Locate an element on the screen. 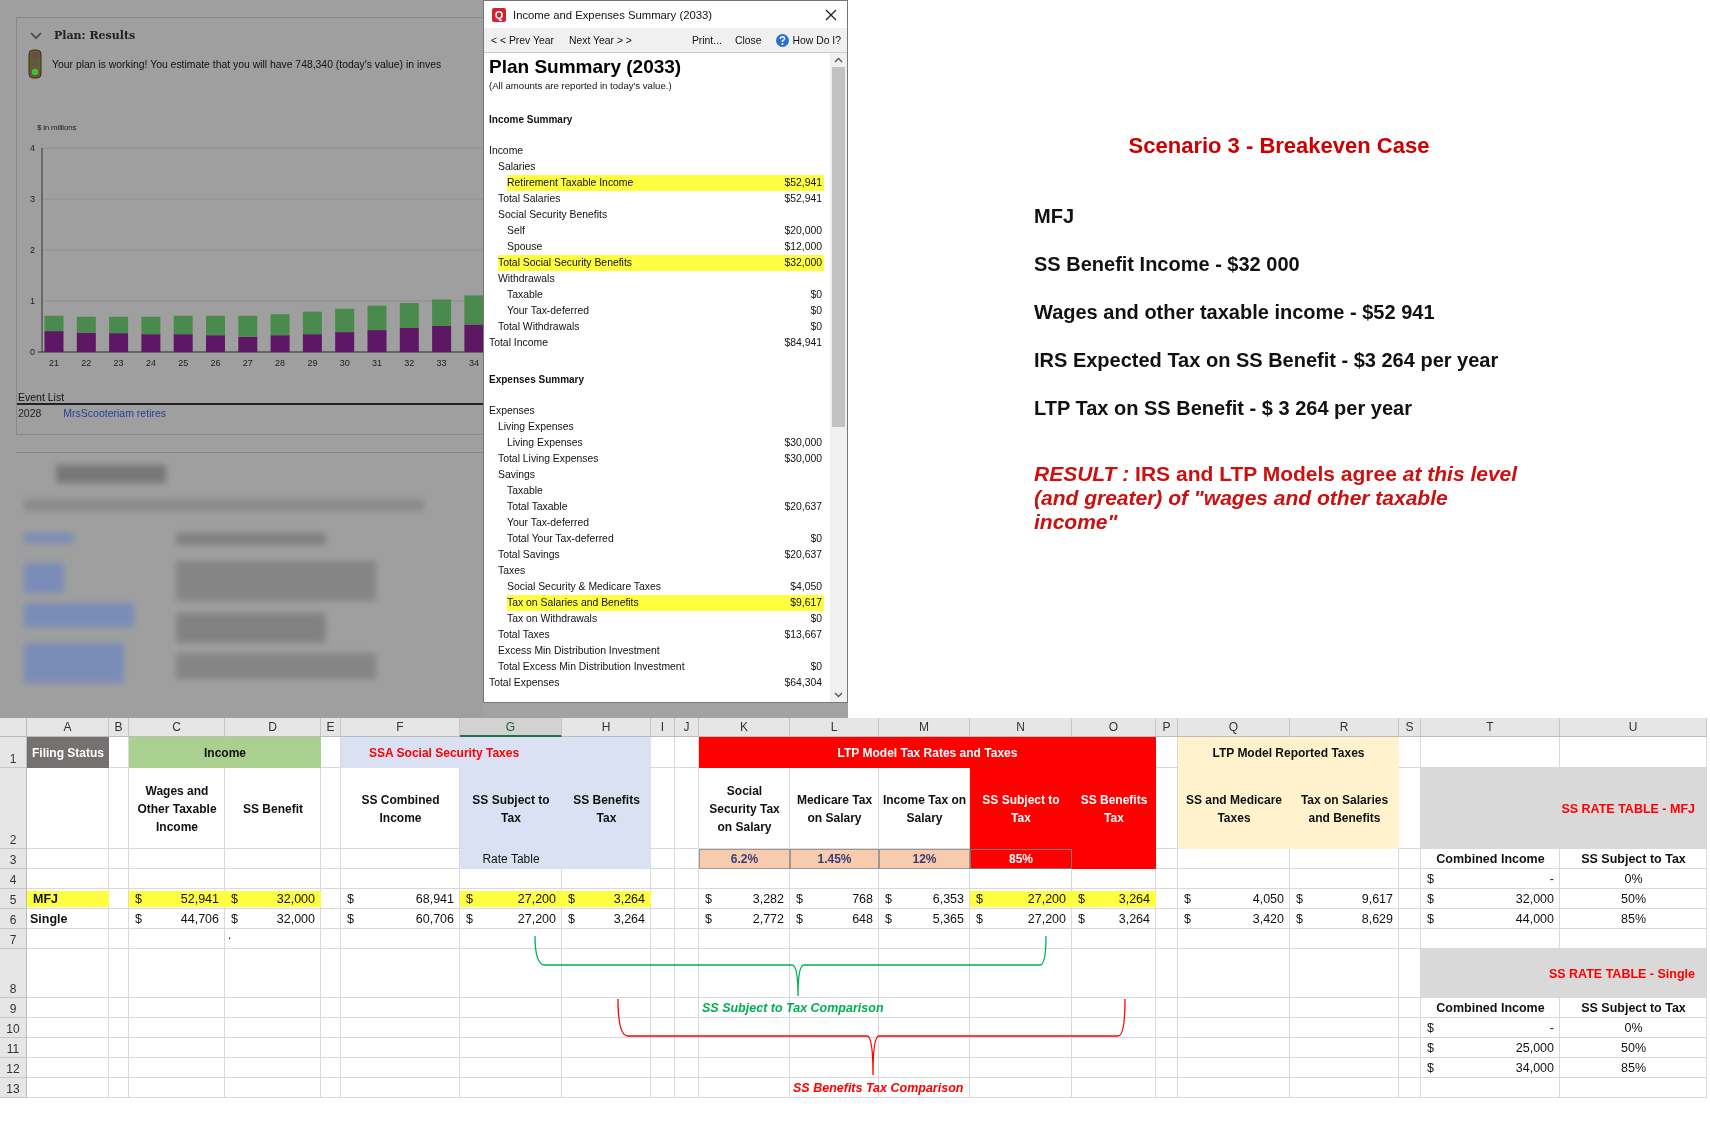  row-header: 7 is located at coordinates (13, 939).